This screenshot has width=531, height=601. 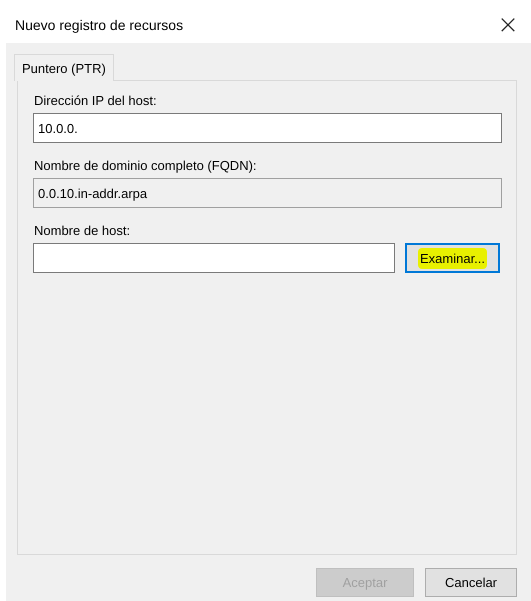 I want to click on tab: Puntero (PTR), so click(x=64, y=67).